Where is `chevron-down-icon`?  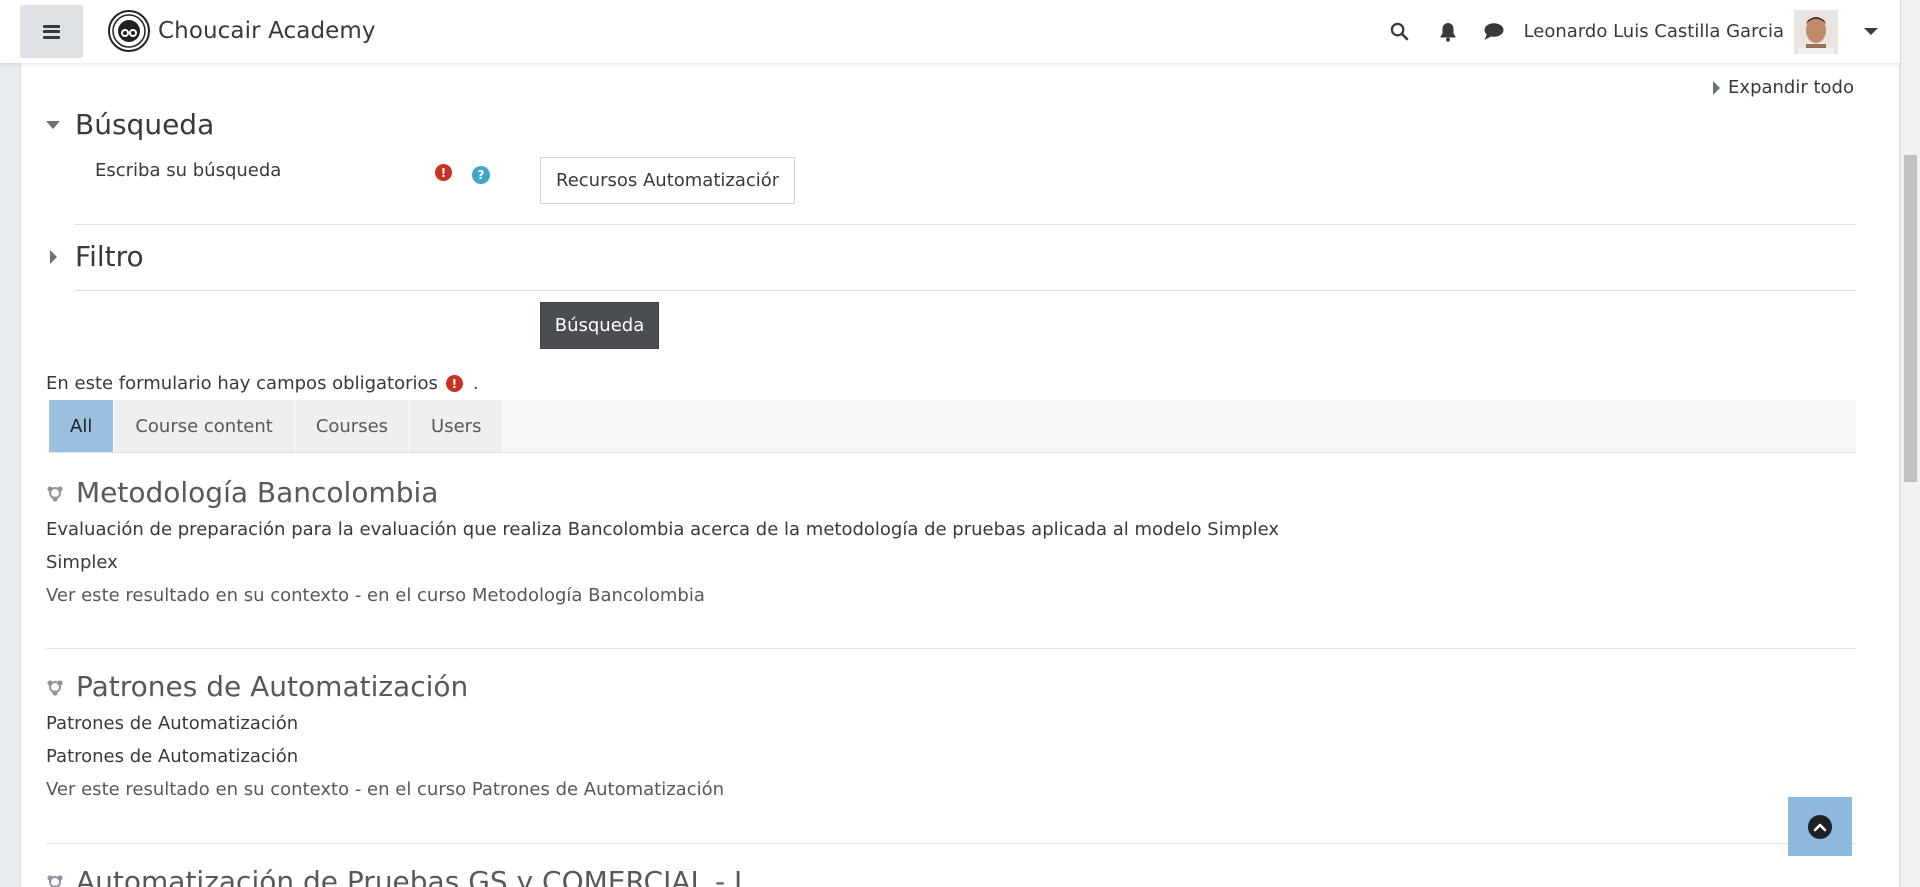 chevron-down-icon is located at coordinates (1871, 31).